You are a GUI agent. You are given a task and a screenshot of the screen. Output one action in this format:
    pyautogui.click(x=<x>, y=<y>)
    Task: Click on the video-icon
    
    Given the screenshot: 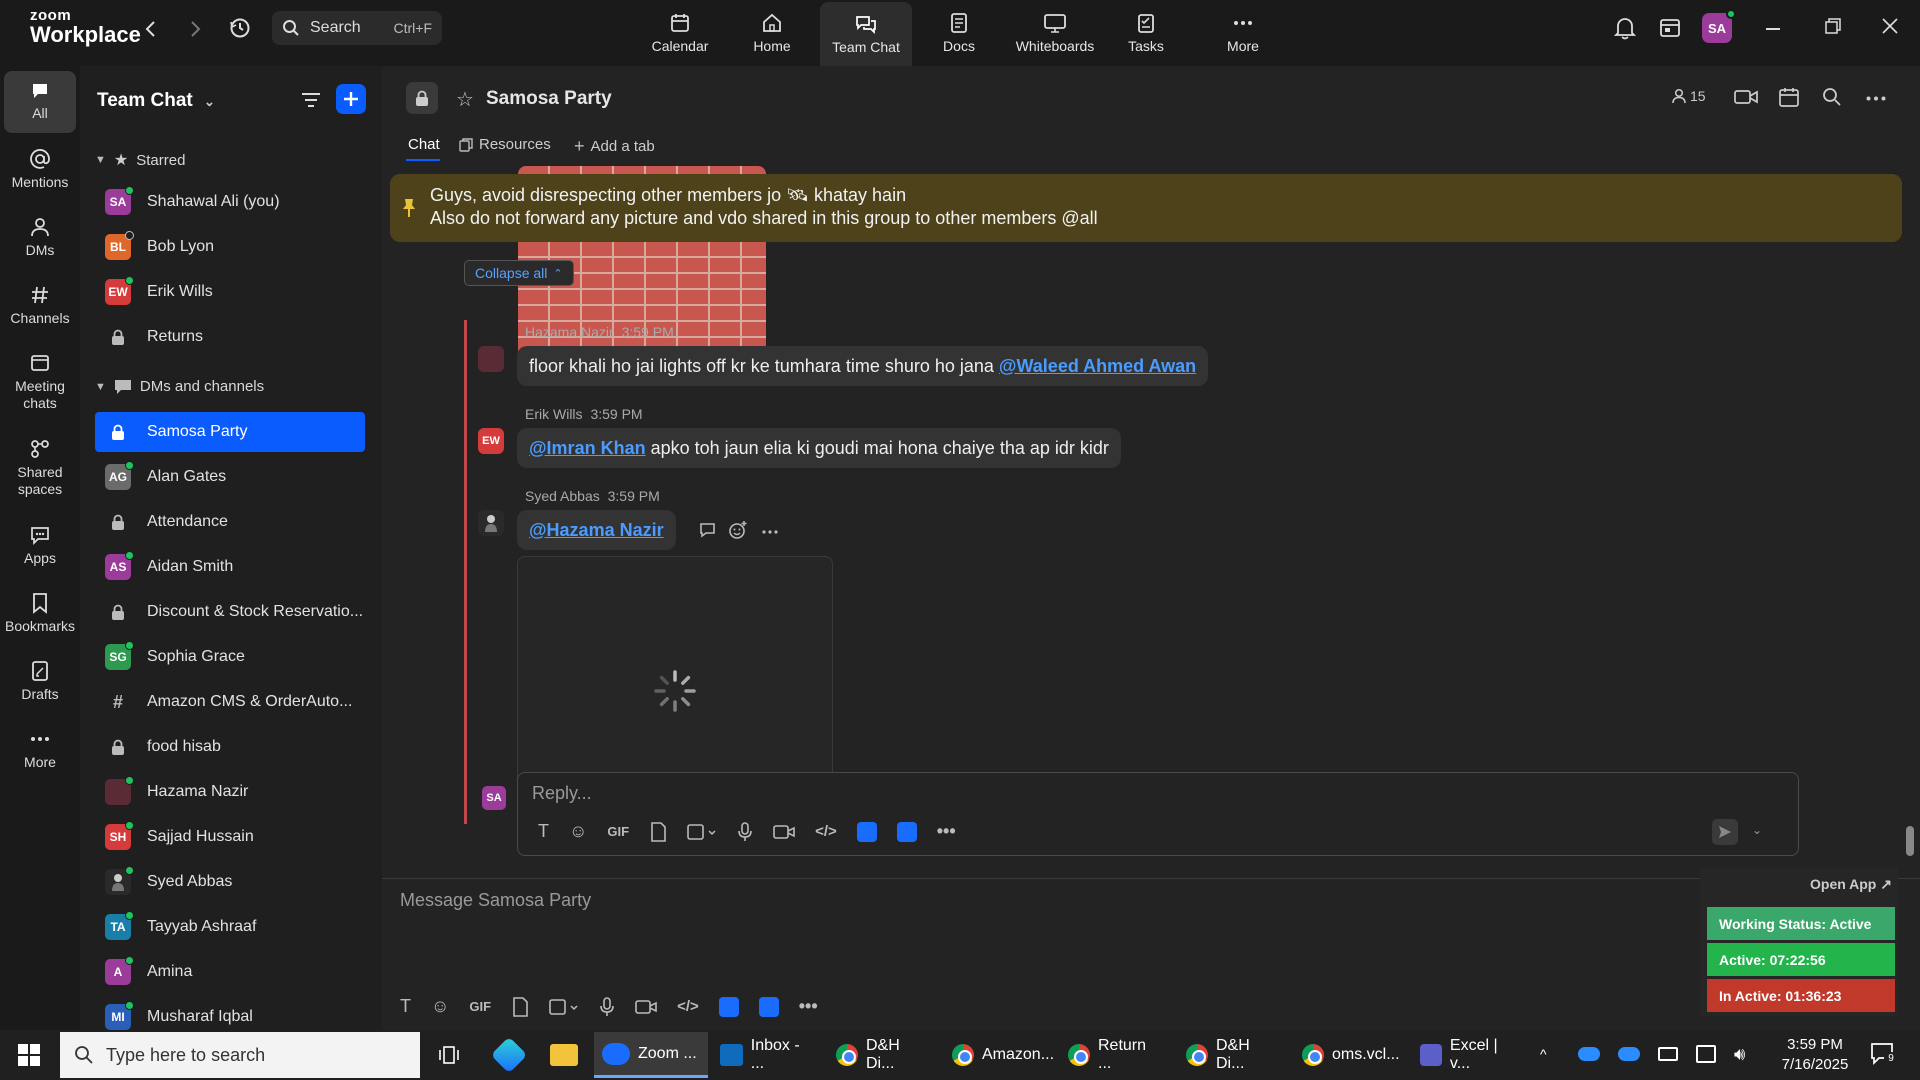 What is the action you would take?
    pyautogui.click(x=1746, y=97)
    